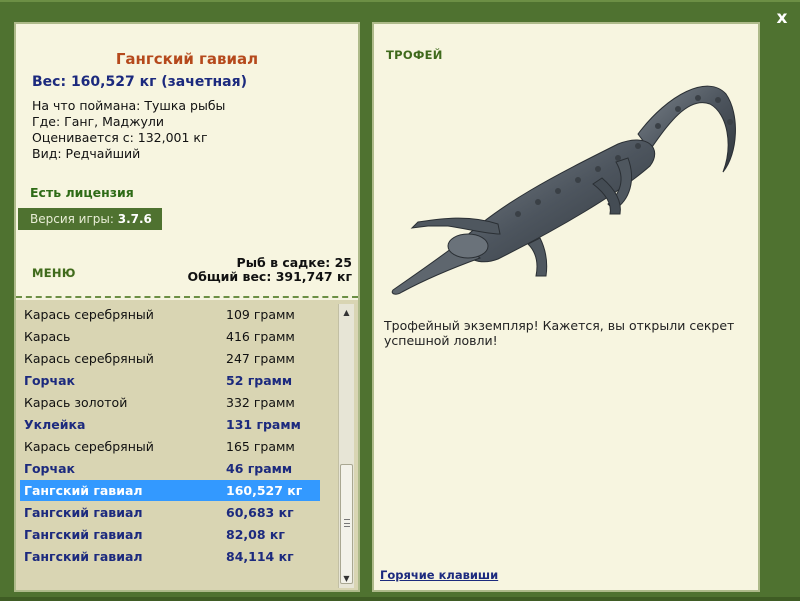 This screenshot has width=800, height=601. Describe the element at coordinates (439, 575) in the screenshot. I see `hotkeys-link: Горячие клавиши` at that location.